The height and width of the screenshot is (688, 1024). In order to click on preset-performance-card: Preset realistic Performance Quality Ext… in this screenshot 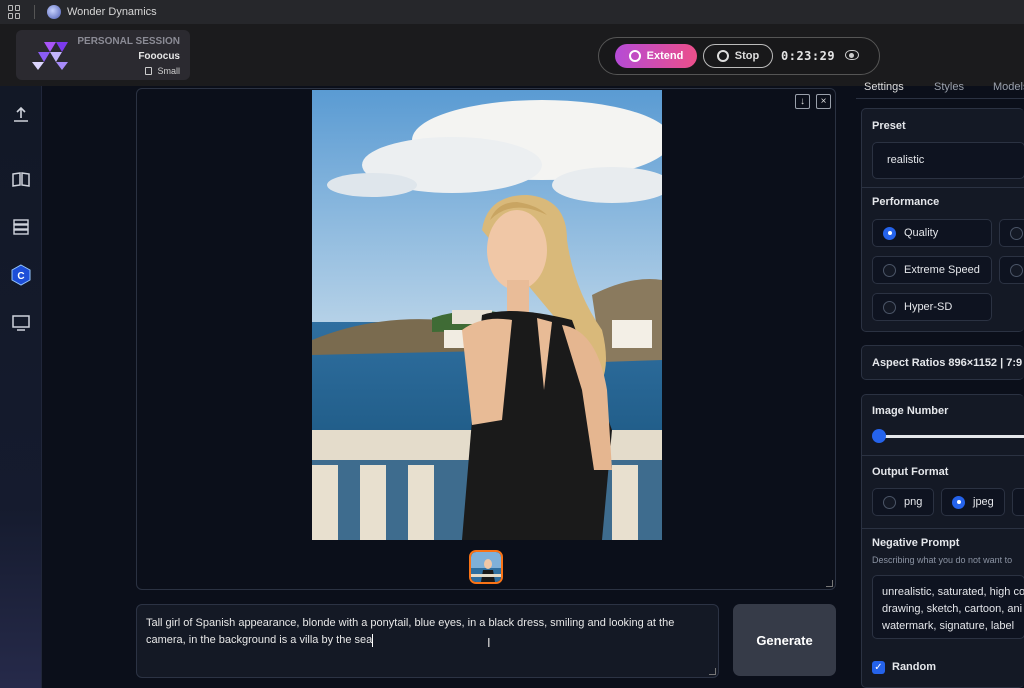, I will do `click(942, 220)`.